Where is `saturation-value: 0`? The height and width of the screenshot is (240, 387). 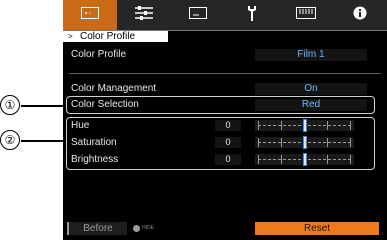 saturation-value: 0 is located at coordinates (228, 142).